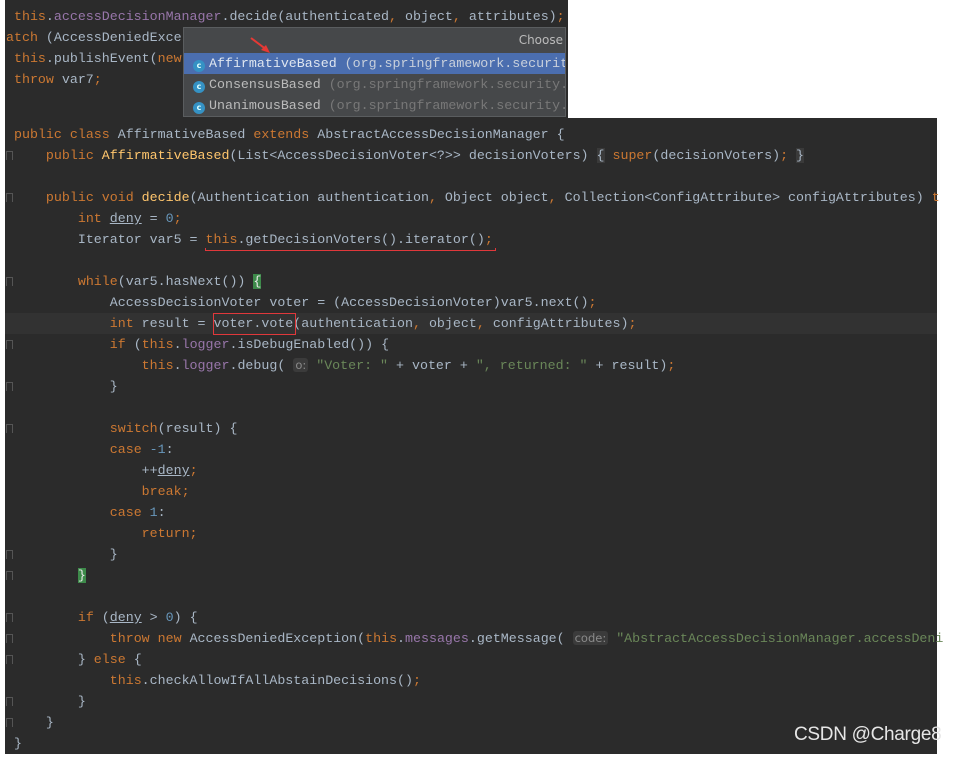 The height and width of the screenshot is (757, 955). What do you see at coordinates (265, 84) in the screenshot?
I see `class-name: ConsensusBased` at bounding box center [265, 84].